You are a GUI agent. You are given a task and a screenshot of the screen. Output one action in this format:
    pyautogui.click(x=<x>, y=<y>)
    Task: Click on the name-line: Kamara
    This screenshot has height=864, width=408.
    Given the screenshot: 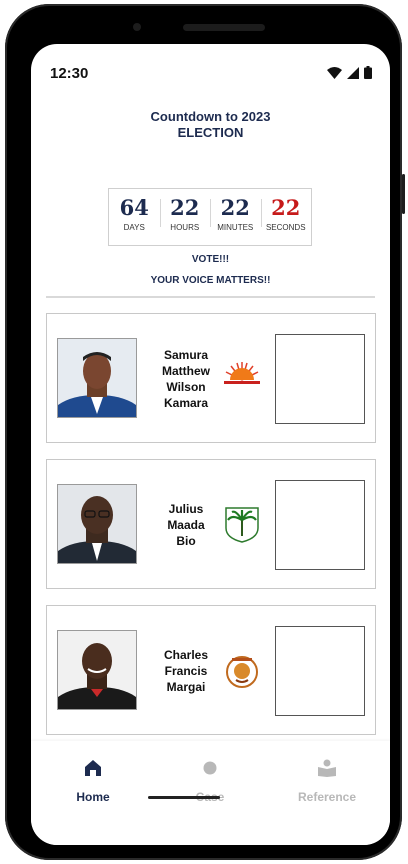 What is the action you would take?
    pyautogui.click(x=186, y=403)
    